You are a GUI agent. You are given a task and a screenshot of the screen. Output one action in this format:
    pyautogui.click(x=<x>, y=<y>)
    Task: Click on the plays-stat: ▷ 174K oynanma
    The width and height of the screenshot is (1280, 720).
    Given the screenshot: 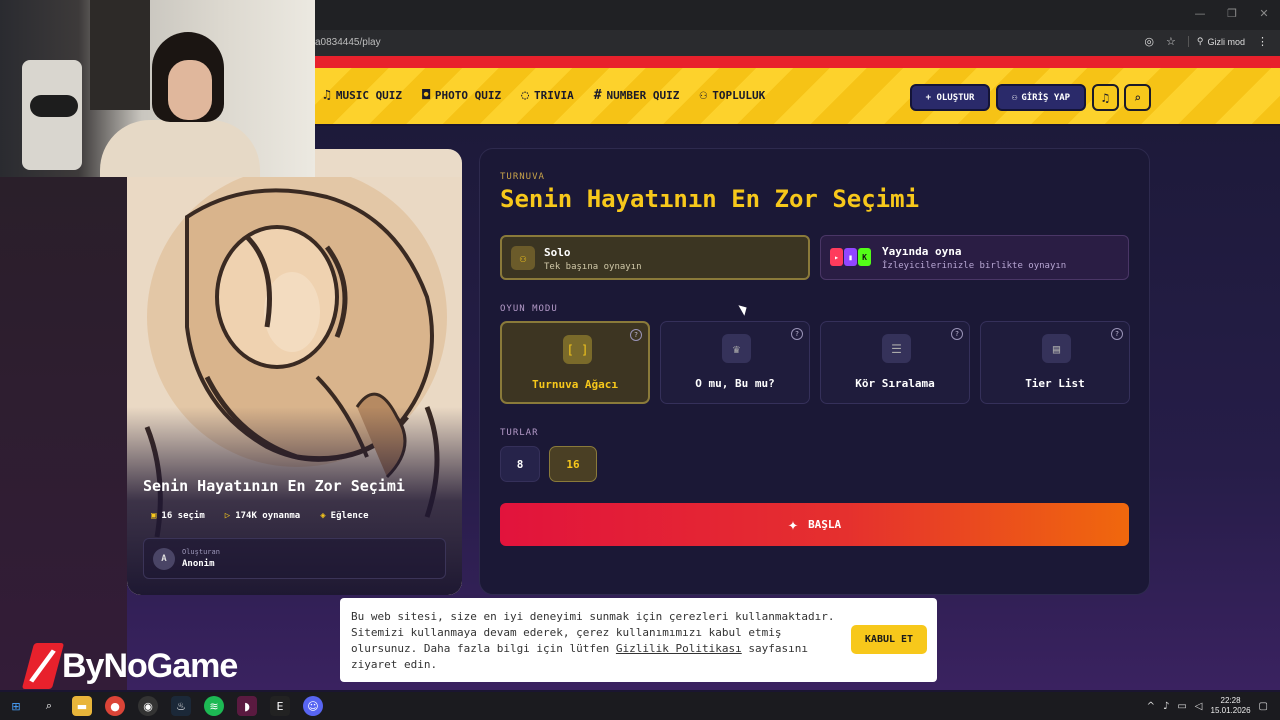 What is the action you would take?
    pyautogui.click(x=262, y=516)
    